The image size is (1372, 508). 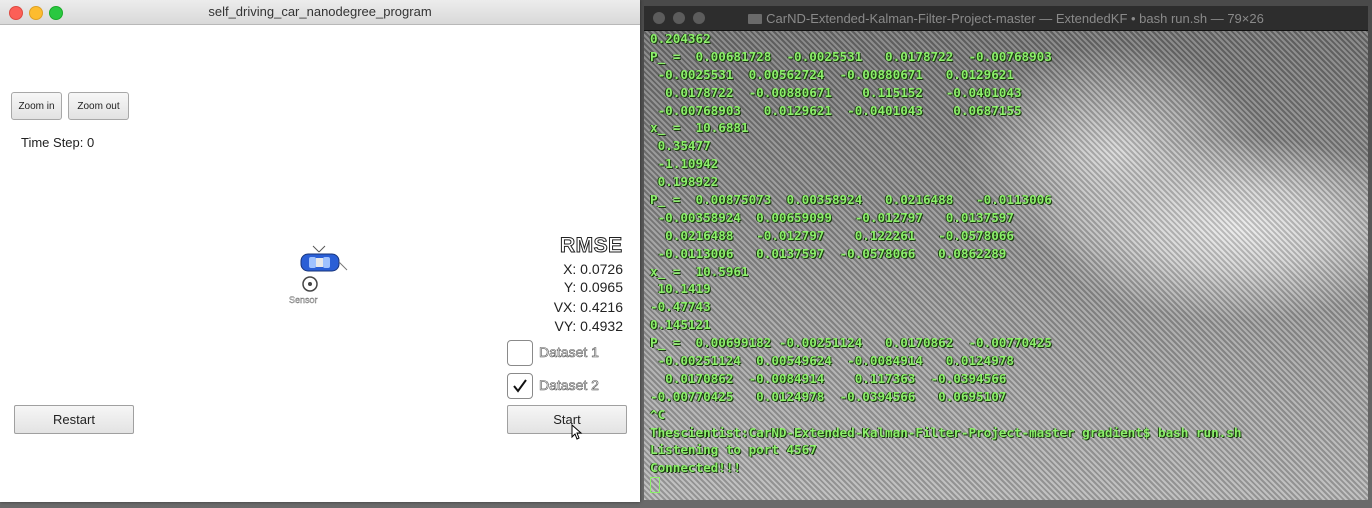 What do you see at coordinates (680, 38) in the screenshot?
I see `terminal-line: 0.204362` at bounding box center [680, 38].